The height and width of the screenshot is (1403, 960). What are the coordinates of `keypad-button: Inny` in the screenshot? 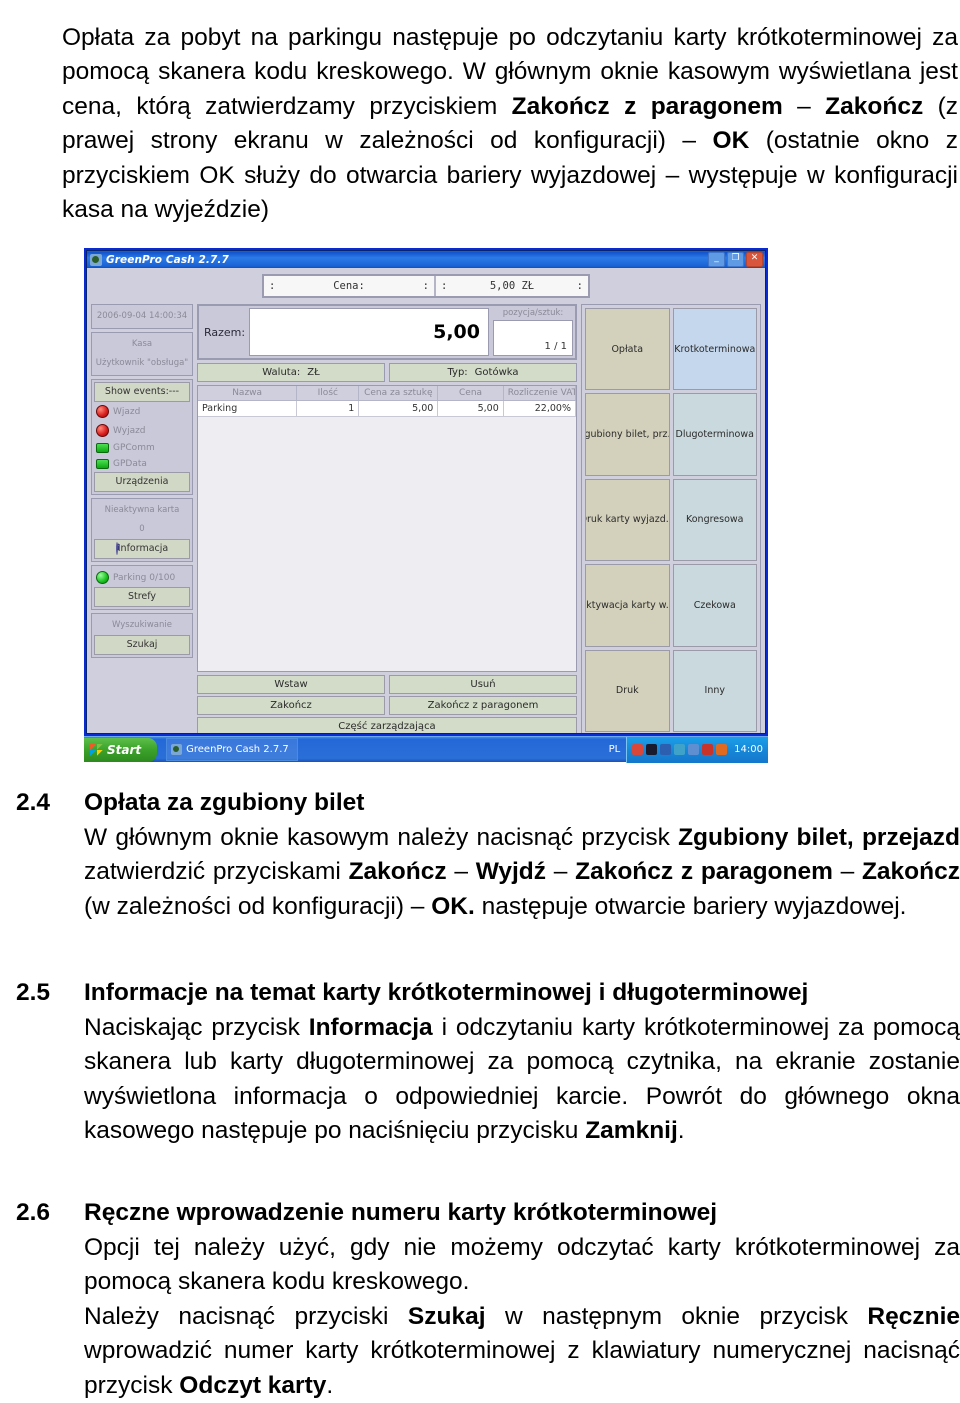 It's located at (715, 691).